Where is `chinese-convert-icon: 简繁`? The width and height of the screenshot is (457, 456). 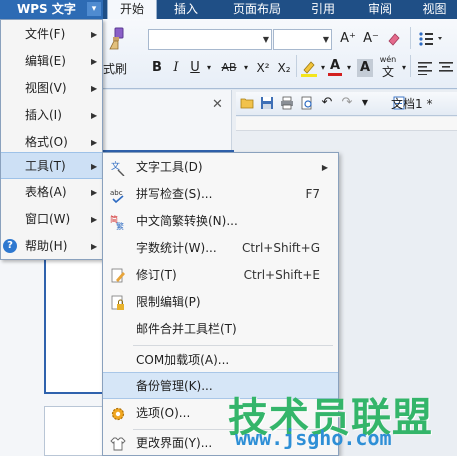
chinese-convert-icon: 简繁 is located at coordinates (117, 222).